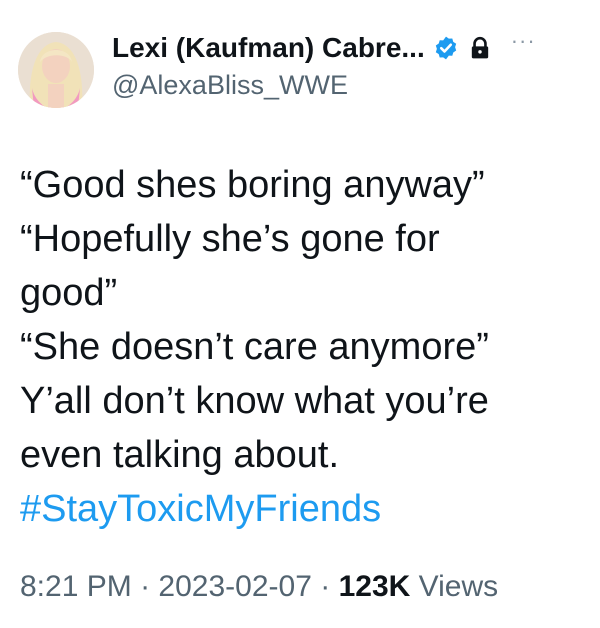 The width and height of the screenshot is (600, 628). I want to click on tweet-line: “Good shes boring anyway”, so click(252, 185).